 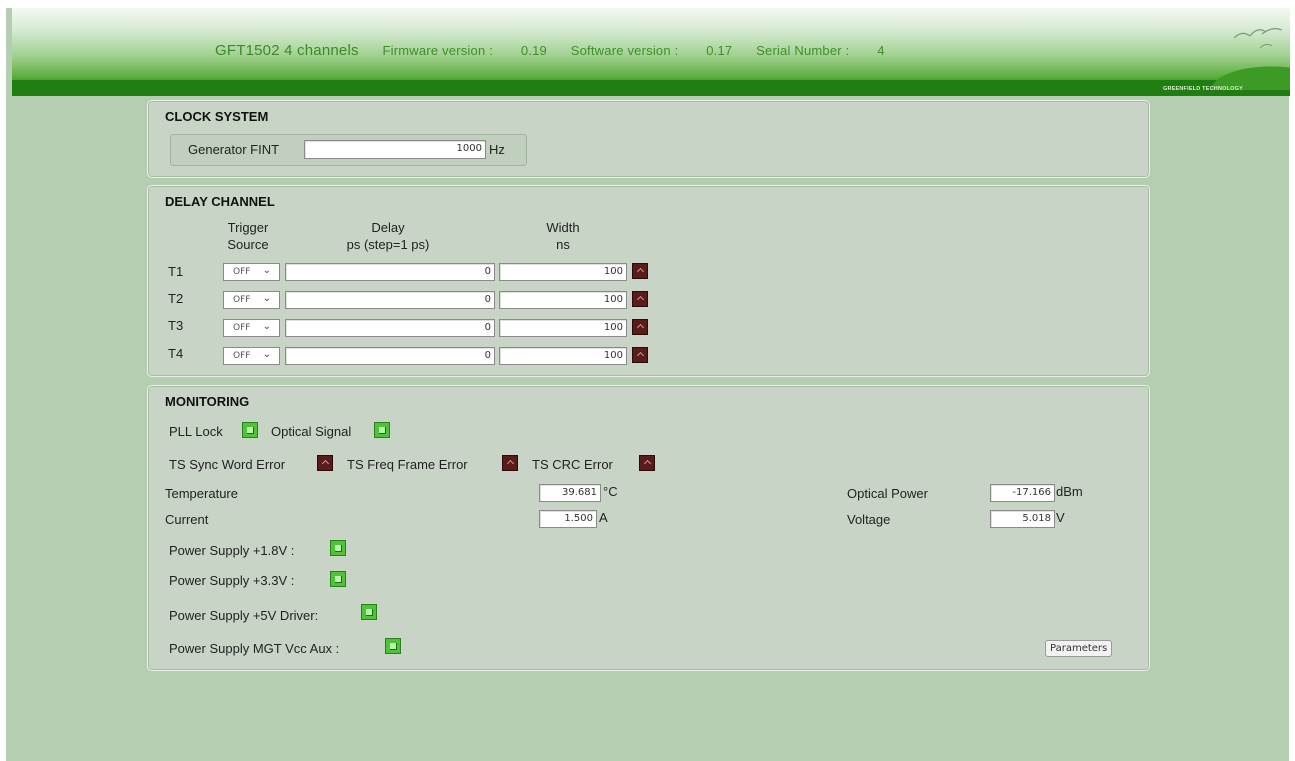 What do you see at coordinates (1069, 491) in the screenshot?
I see `optical-power-unit: dBm` at bounding box center [1069, 491].